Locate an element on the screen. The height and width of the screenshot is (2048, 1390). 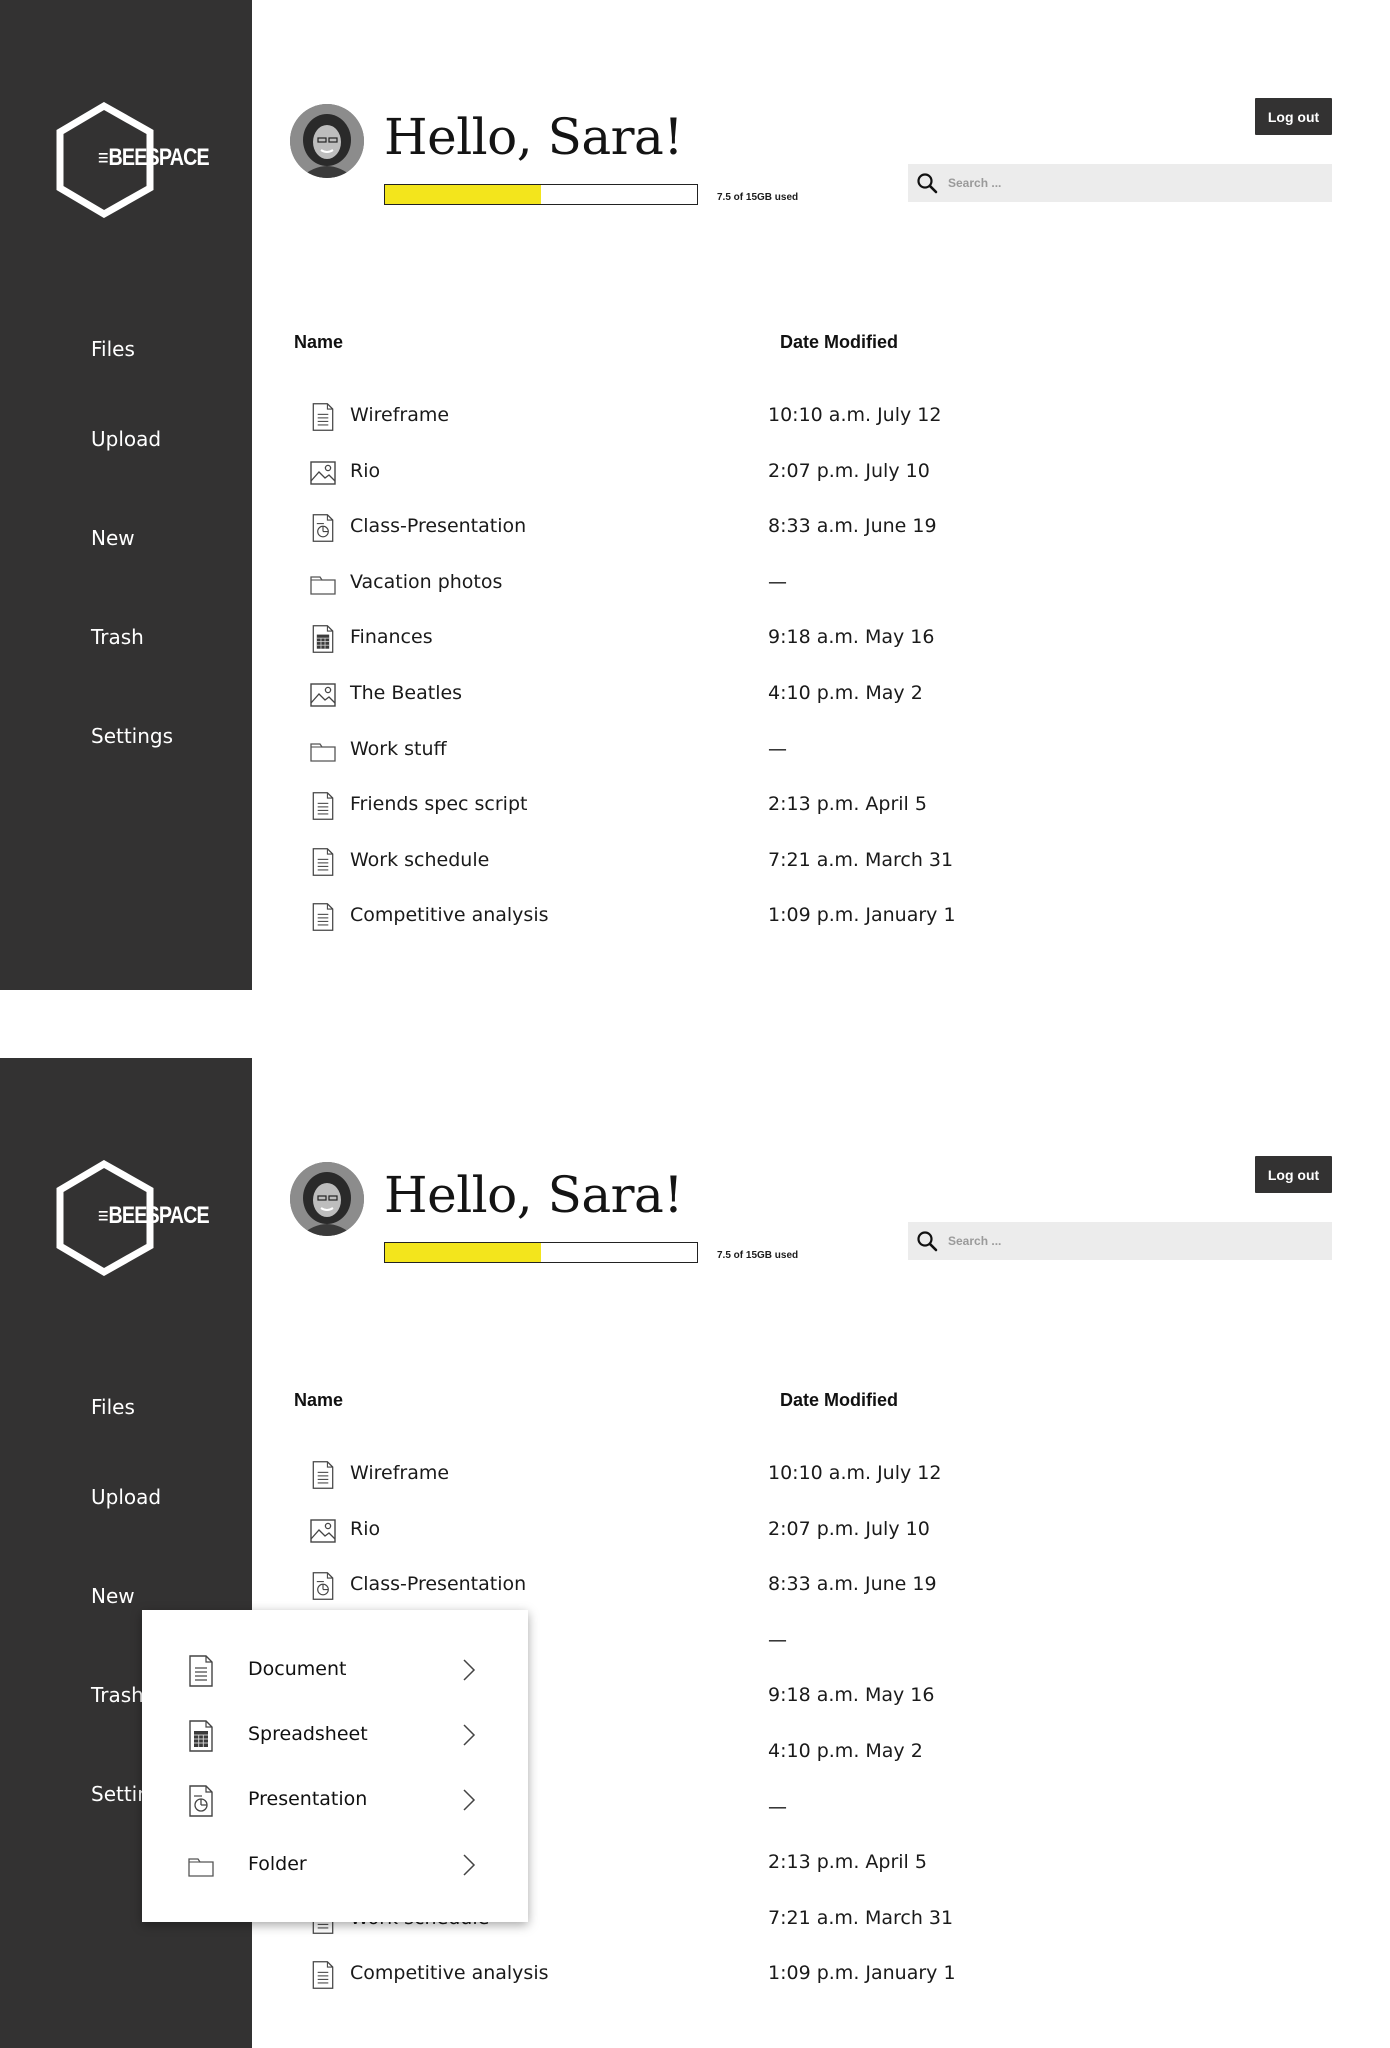
presentation-icon is located at coordinates (323, 1586).